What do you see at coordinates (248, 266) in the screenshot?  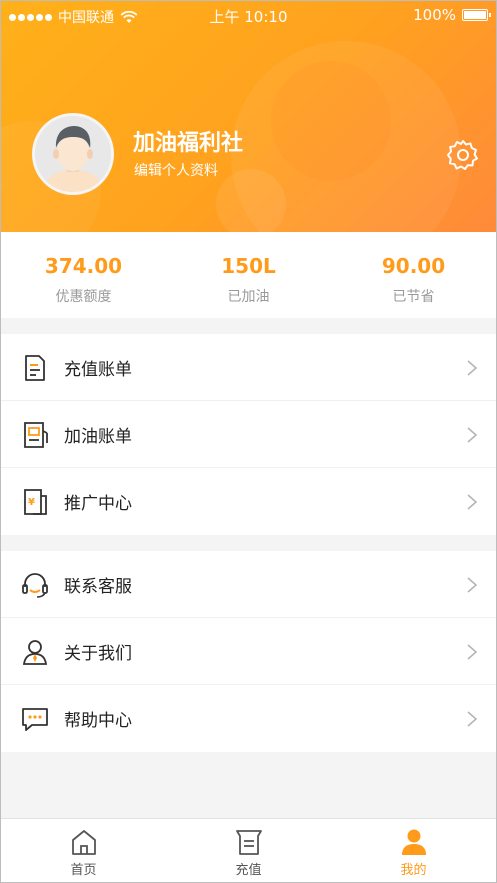 I see `stat-value: 150L` at bounding box center [248, 266].